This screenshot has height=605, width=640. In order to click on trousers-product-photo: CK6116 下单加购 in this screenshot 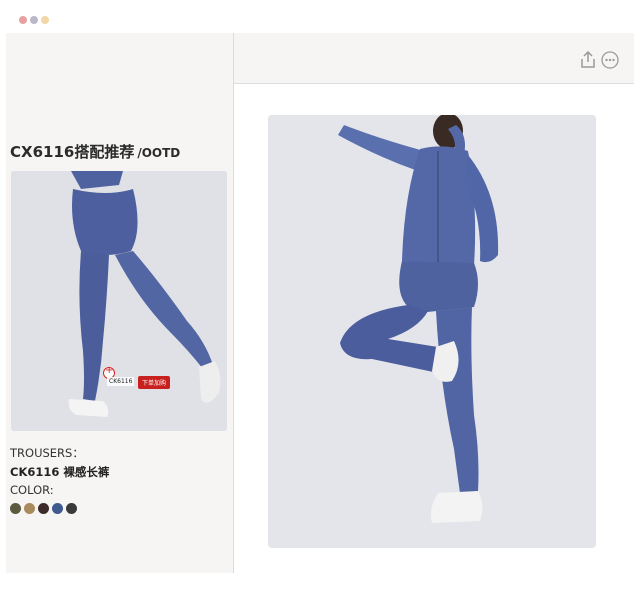, I will do `click(119, 301)`.